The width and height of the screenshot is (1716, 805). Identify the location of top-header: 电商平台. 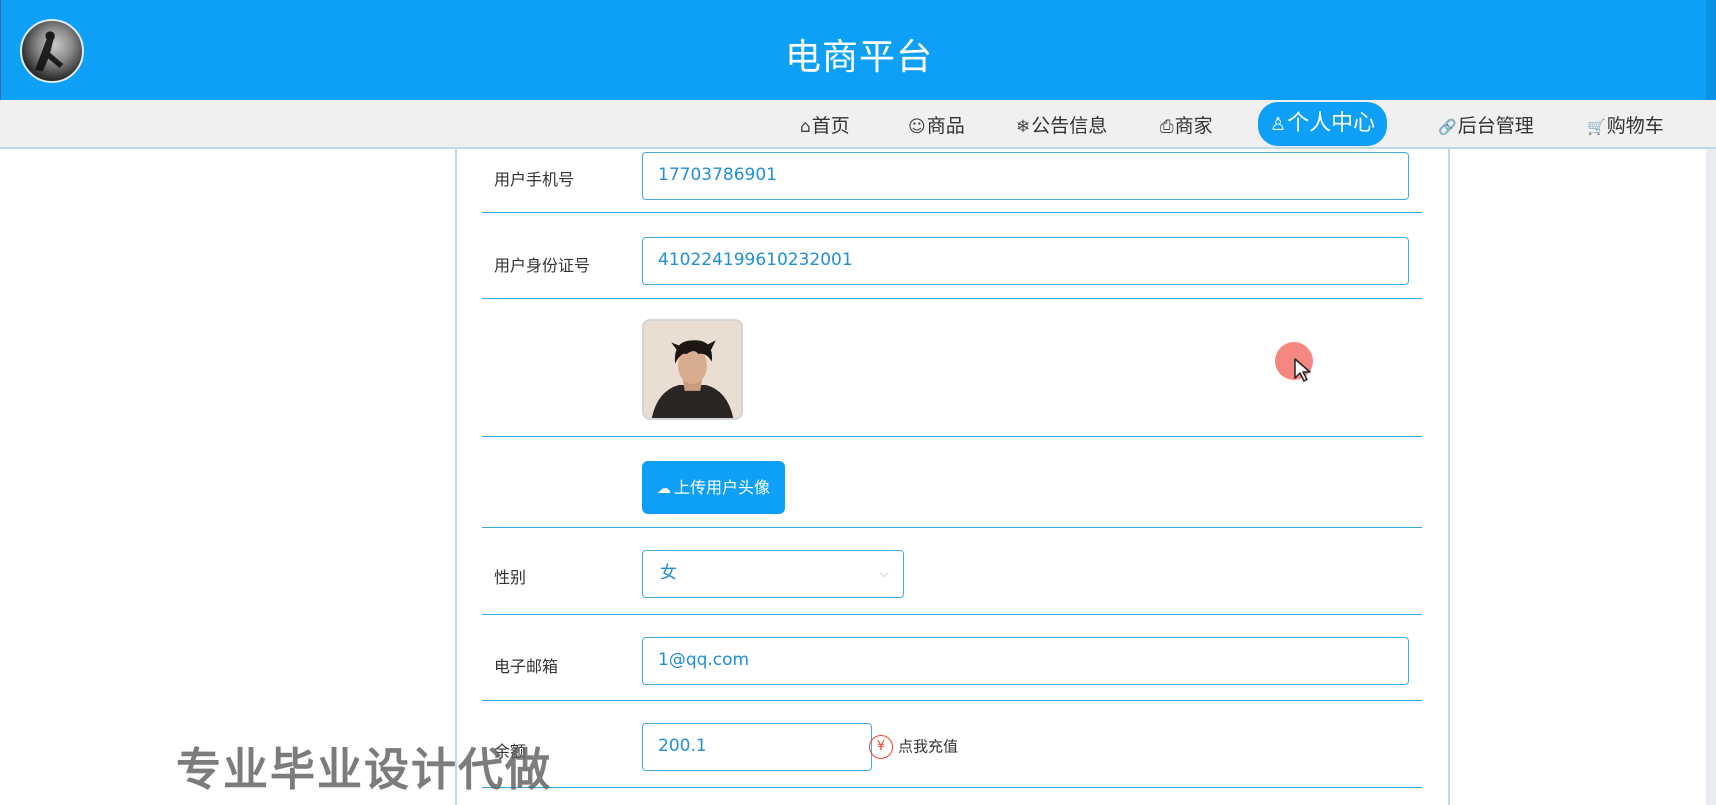
(858, 50).